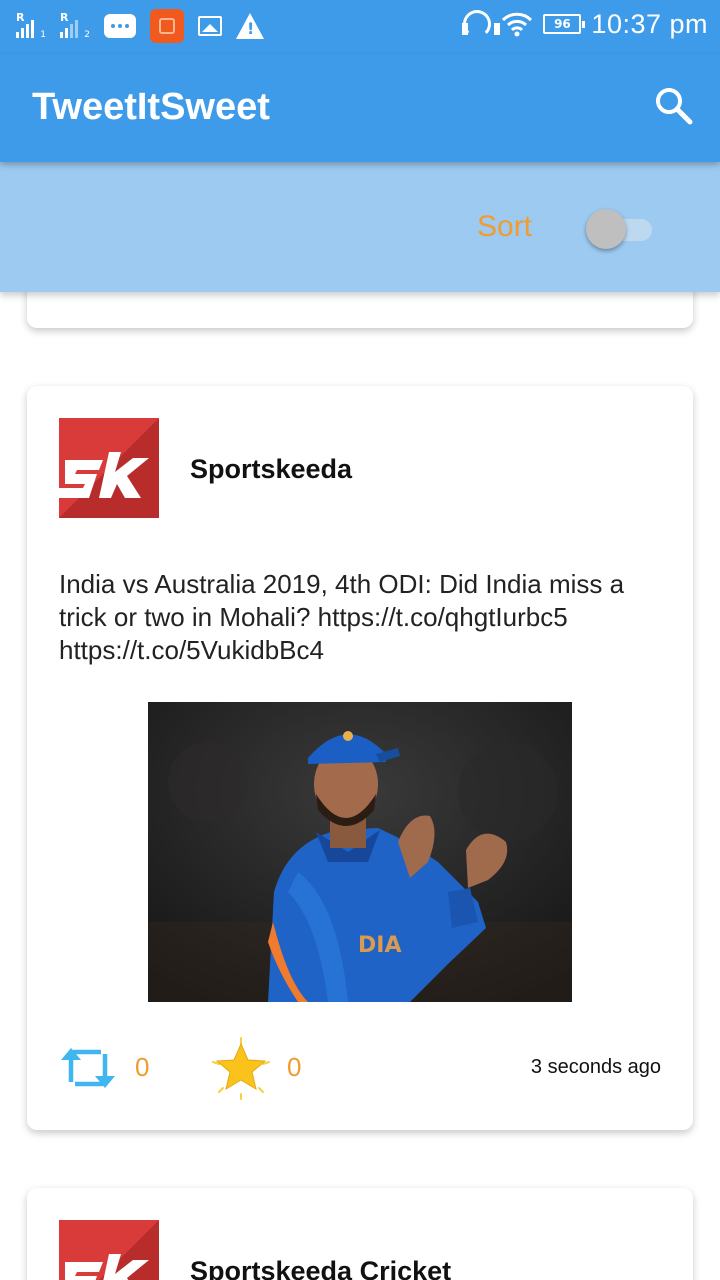 The image size is (720, 1280). I want to click on sort-toggle, so click(620, 227).